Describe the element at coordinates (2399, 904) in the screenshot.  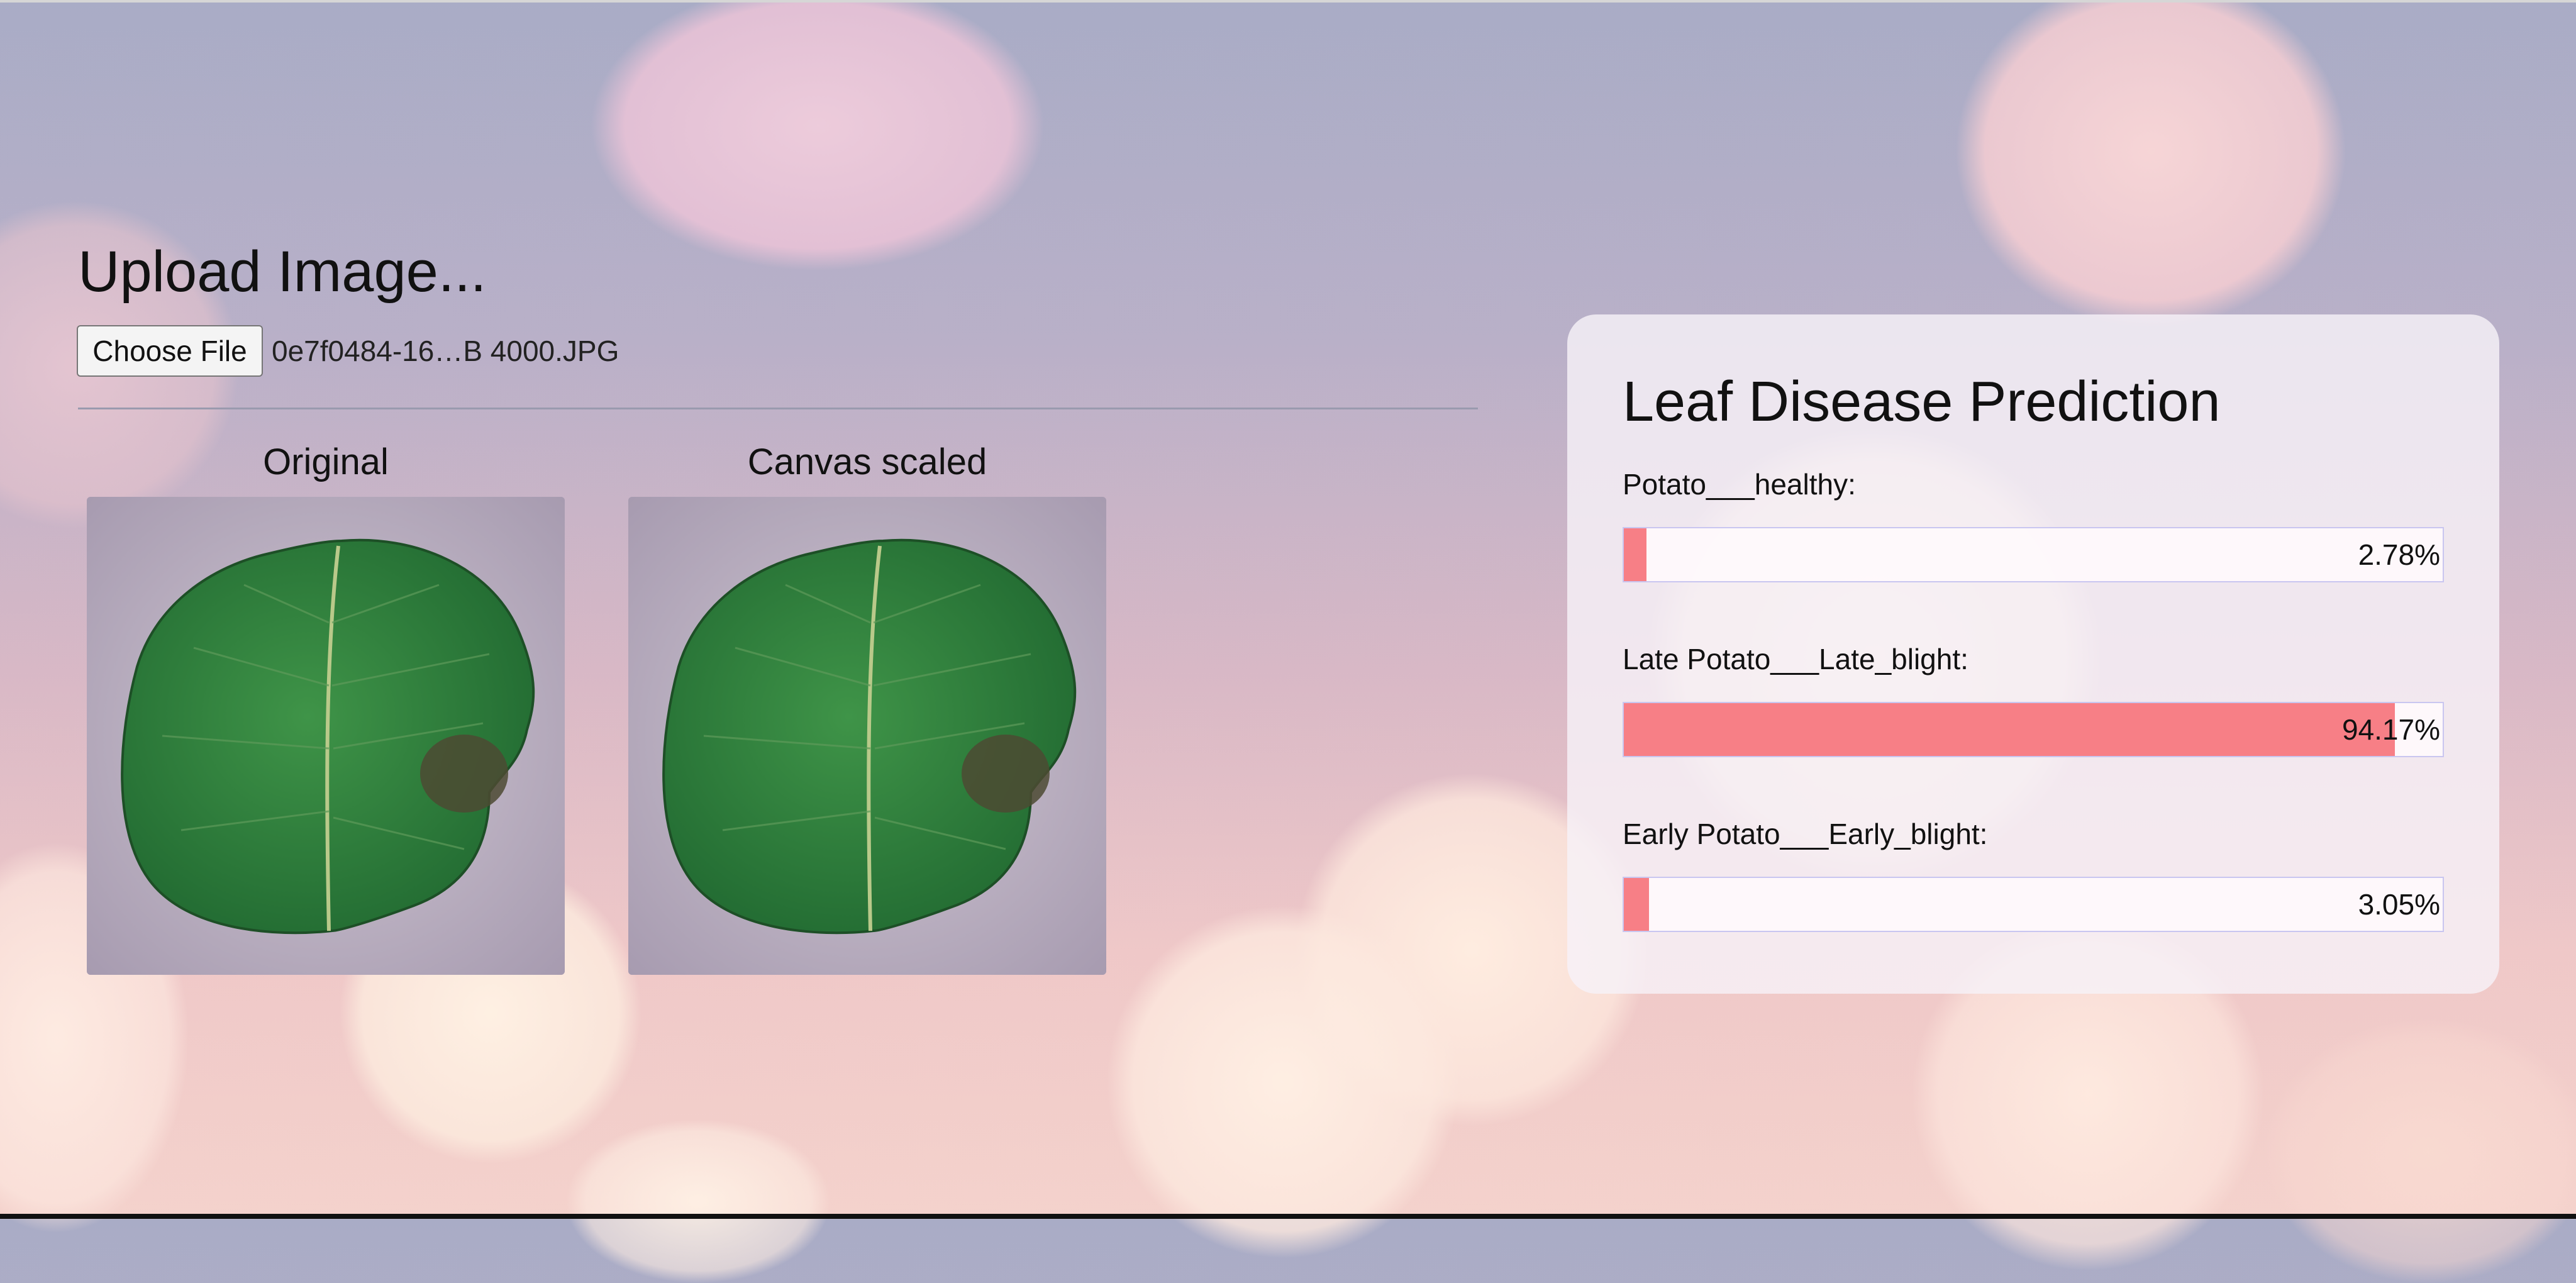
I see `progress-value: 3.05%` at that location.